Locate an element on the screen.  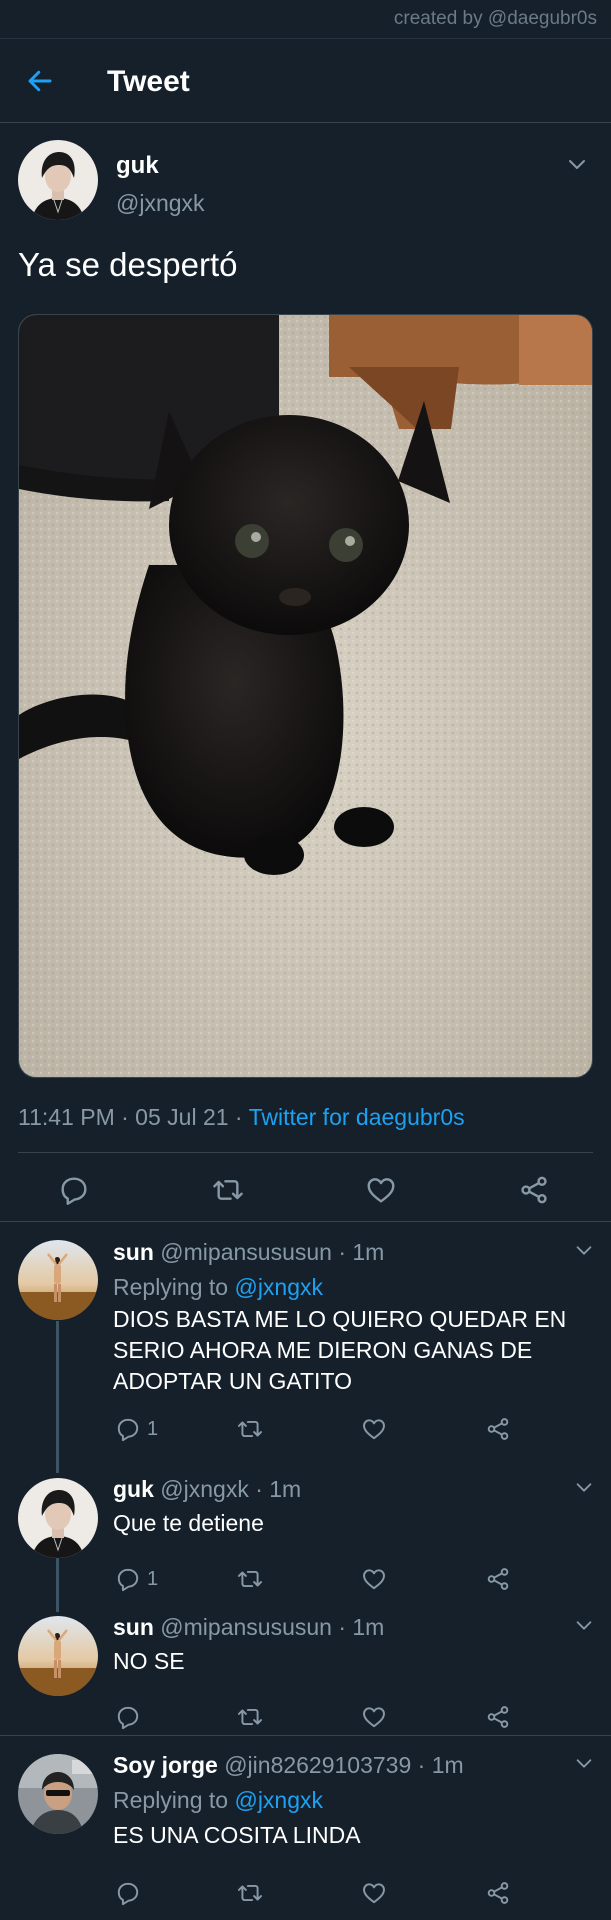
author-name: Soy jorge is located at coordinates (165, 1765).